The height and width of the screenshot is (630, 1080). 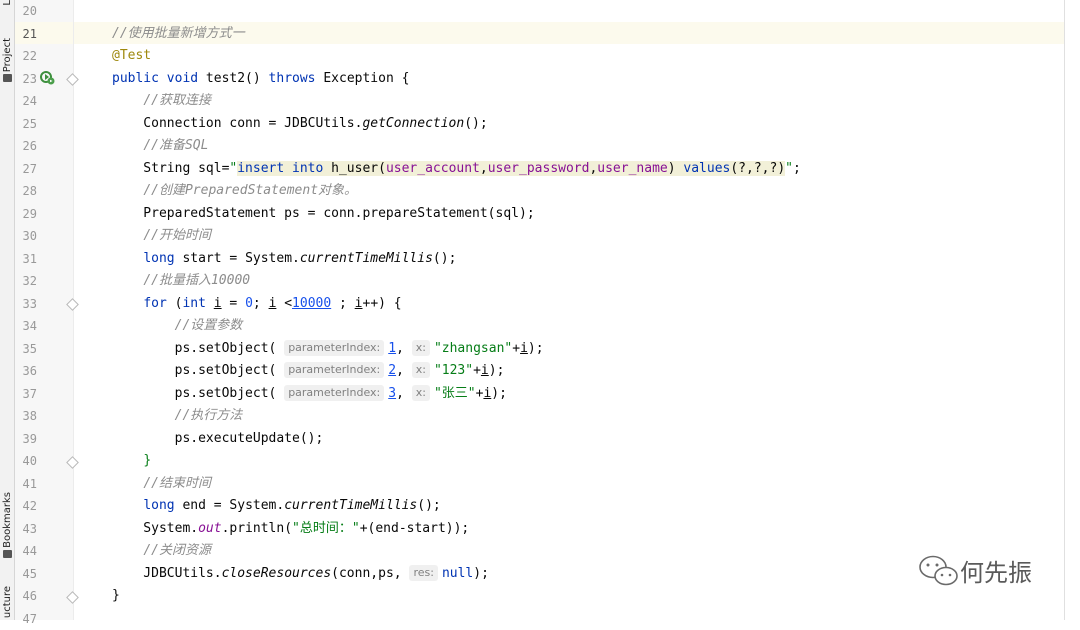 What do you see at coordinates (29, 393) in the screenshot?
I see `line-number: 37` at bounding box center [29, 393].